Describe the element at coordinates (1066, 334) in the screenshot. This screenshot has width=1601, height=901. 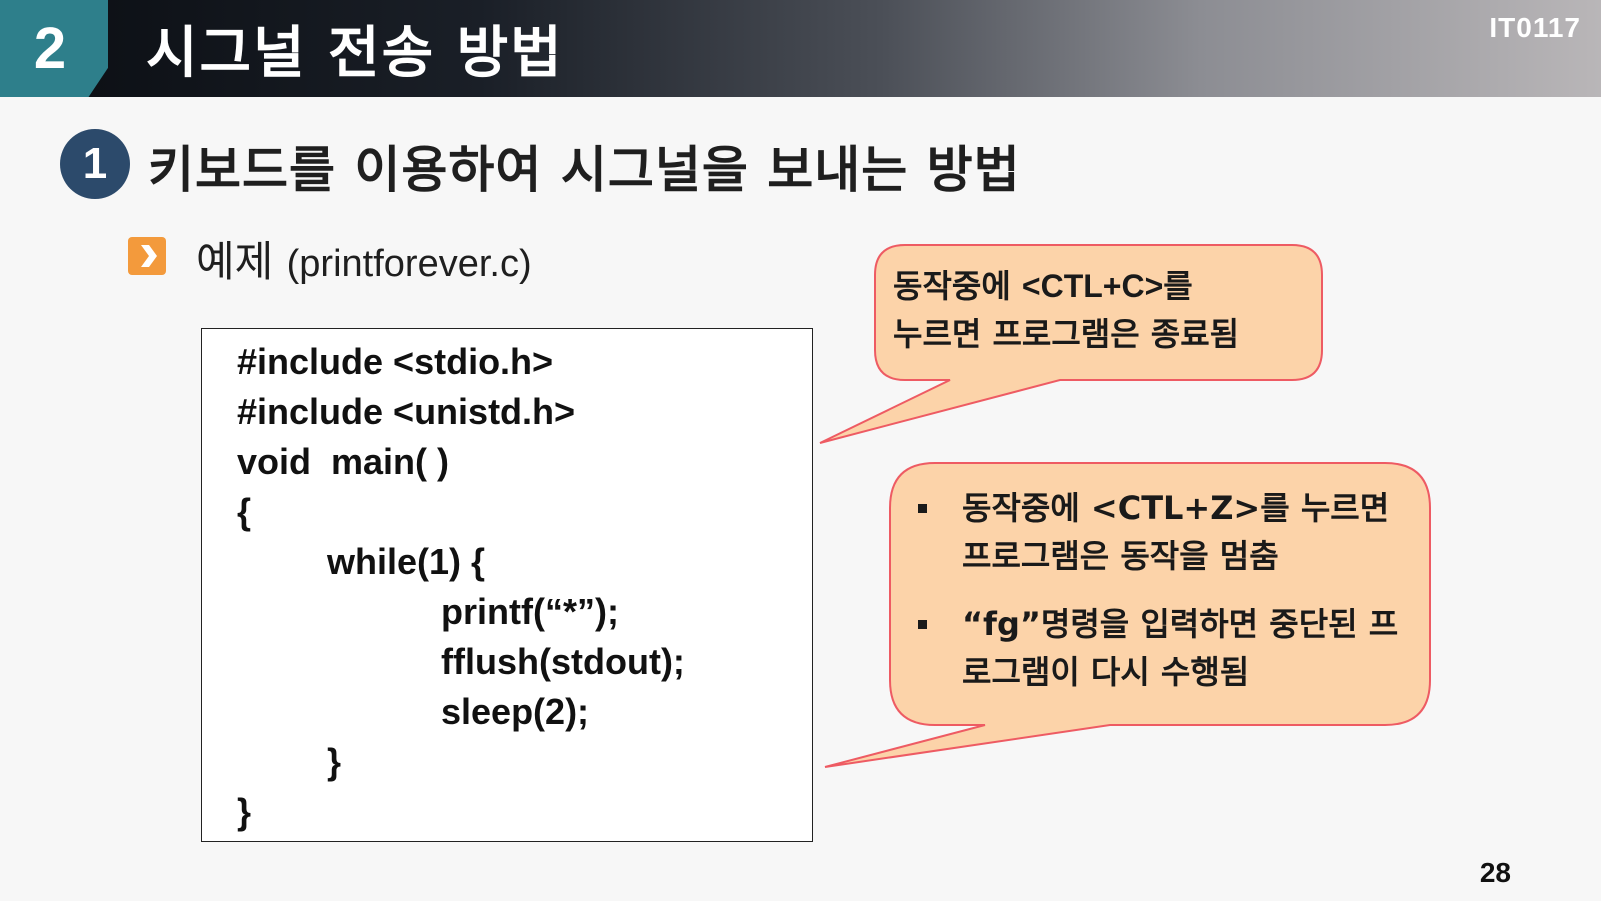
I see `callout-ctl-c-line2: 누르면 프로그램은 종료됨` at that location.